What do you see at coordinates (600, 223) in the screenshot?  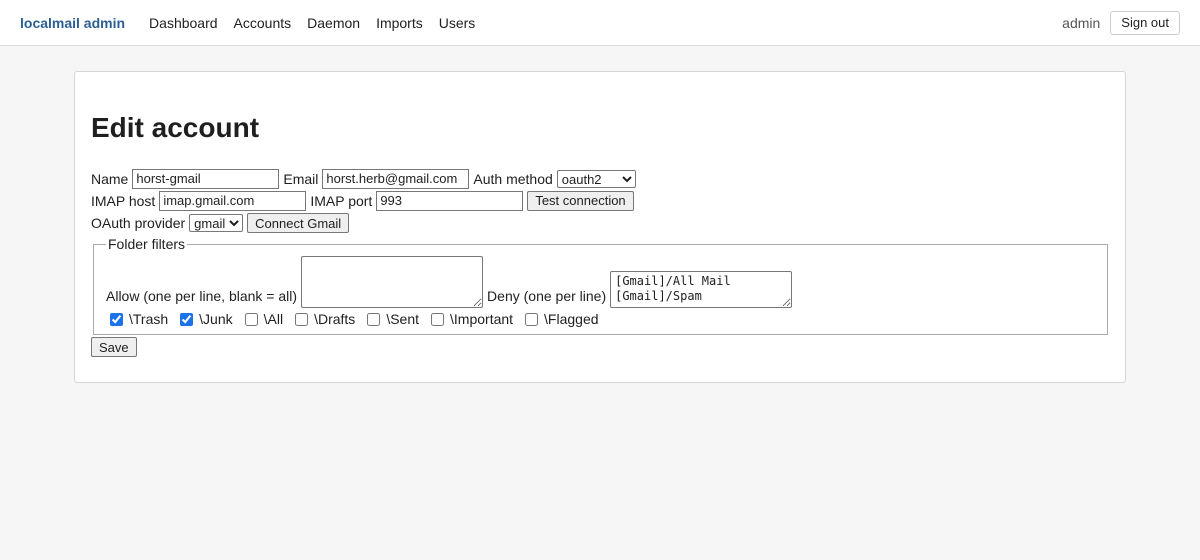 I see `row-oauth: OAuth provider gmail Connect Gmail` at bounding box center [600, 223].